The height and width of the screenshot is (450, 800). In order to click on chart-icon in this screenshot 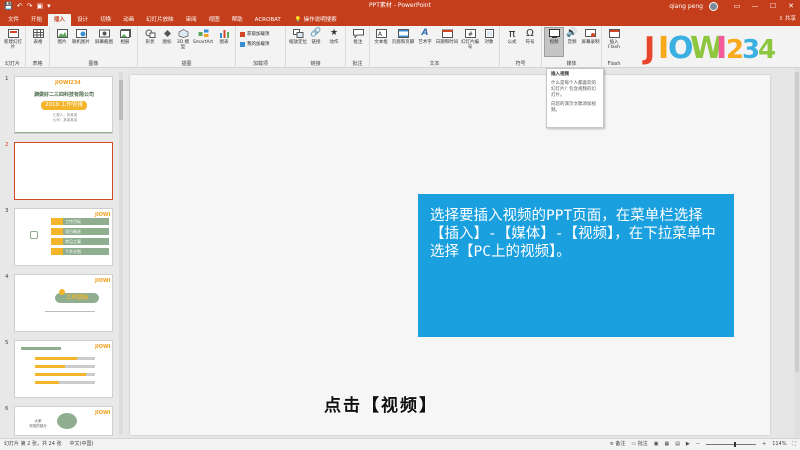, I will do `click(224, 33)`.